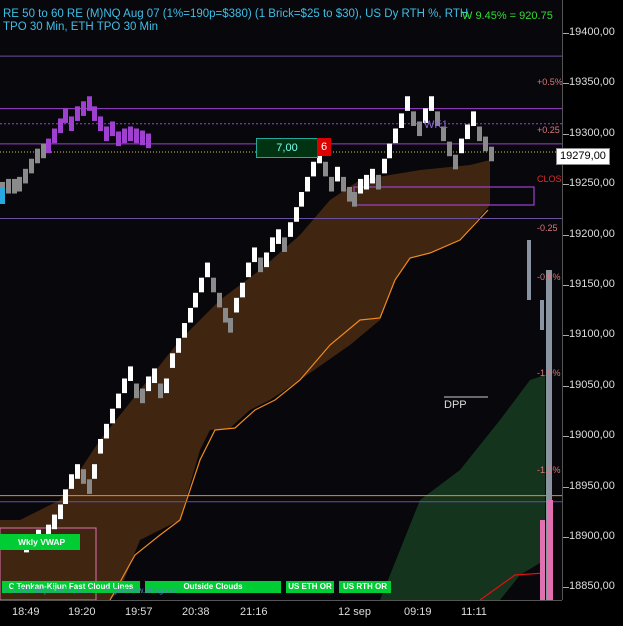  I want to click on current-price-box: 19279,00, so click(583, 156).